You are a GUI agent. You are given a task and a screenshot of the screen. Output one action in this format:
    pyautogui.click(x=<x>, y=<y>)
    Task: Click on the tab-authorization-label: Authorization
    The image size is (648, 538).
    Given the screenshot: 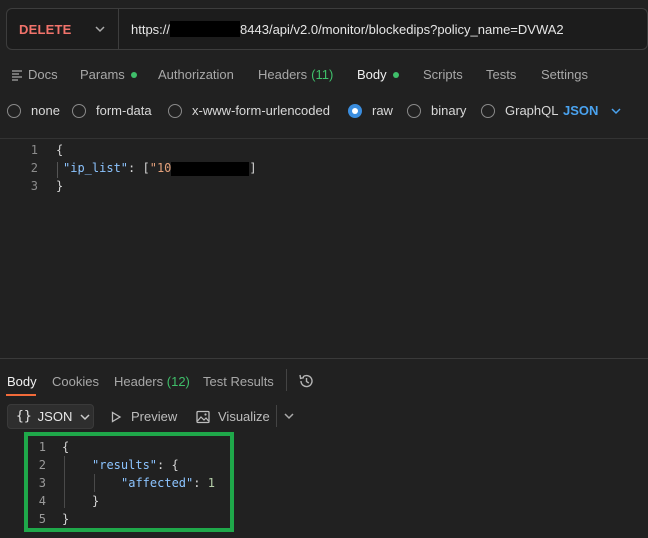 What is the action you would take?
    pyautogui.click(x=196, y=74)
    